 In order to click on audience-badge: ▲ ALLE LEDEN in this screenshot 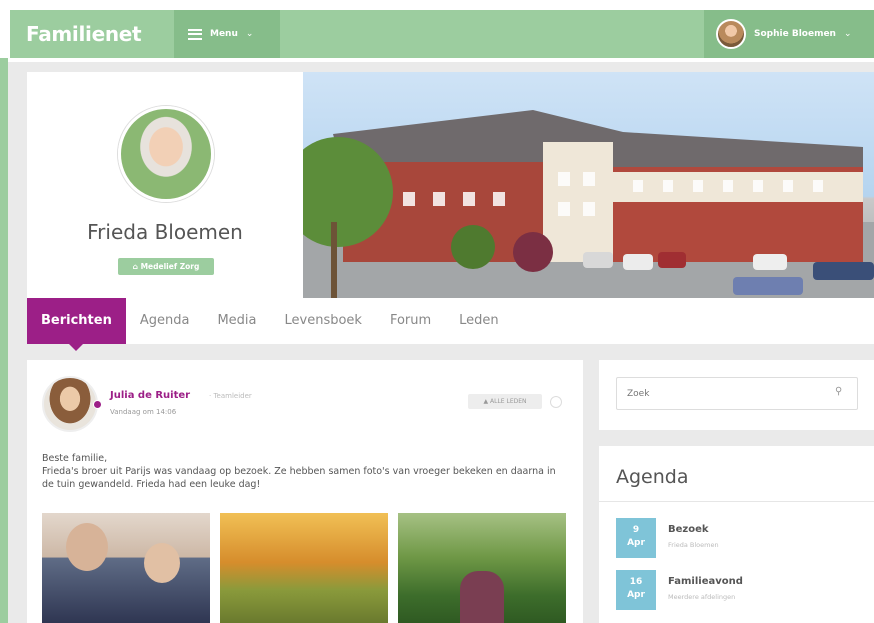, I will do `click(505, 401)`.